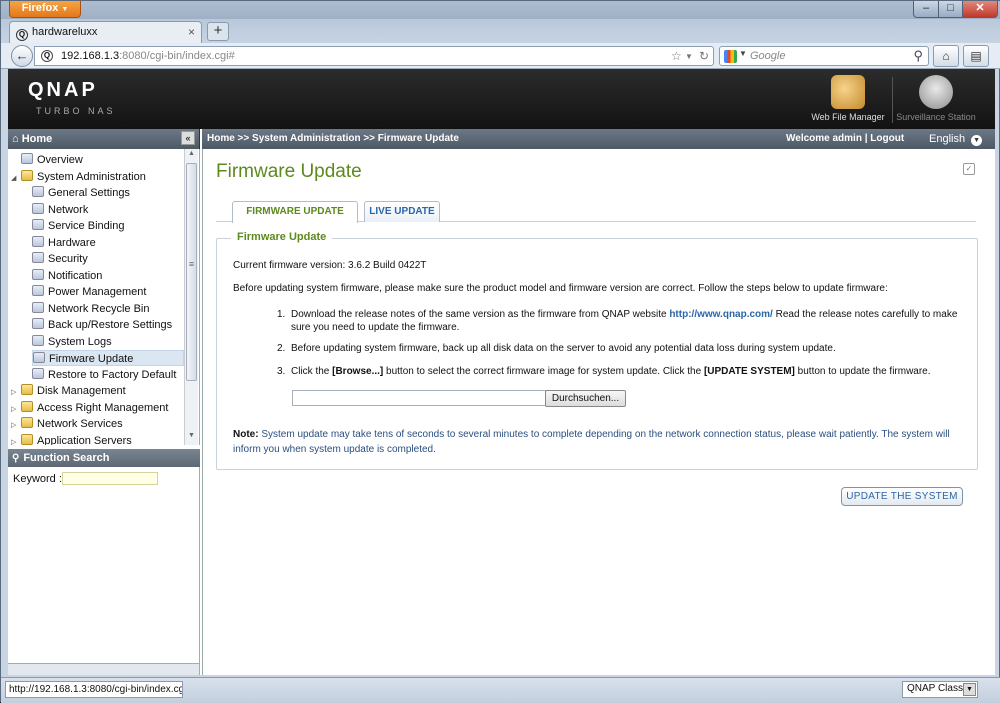  I want to click on sidebar-item-label: Security, so click(68, 259).